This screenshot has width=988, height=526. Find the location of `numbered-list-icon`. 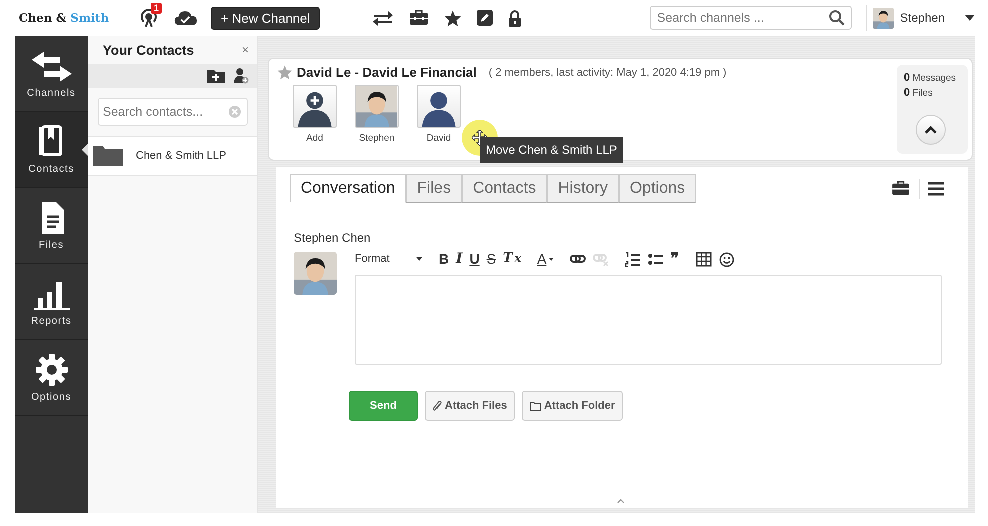

numbered-list-icon is located at coordinates (632, 259).